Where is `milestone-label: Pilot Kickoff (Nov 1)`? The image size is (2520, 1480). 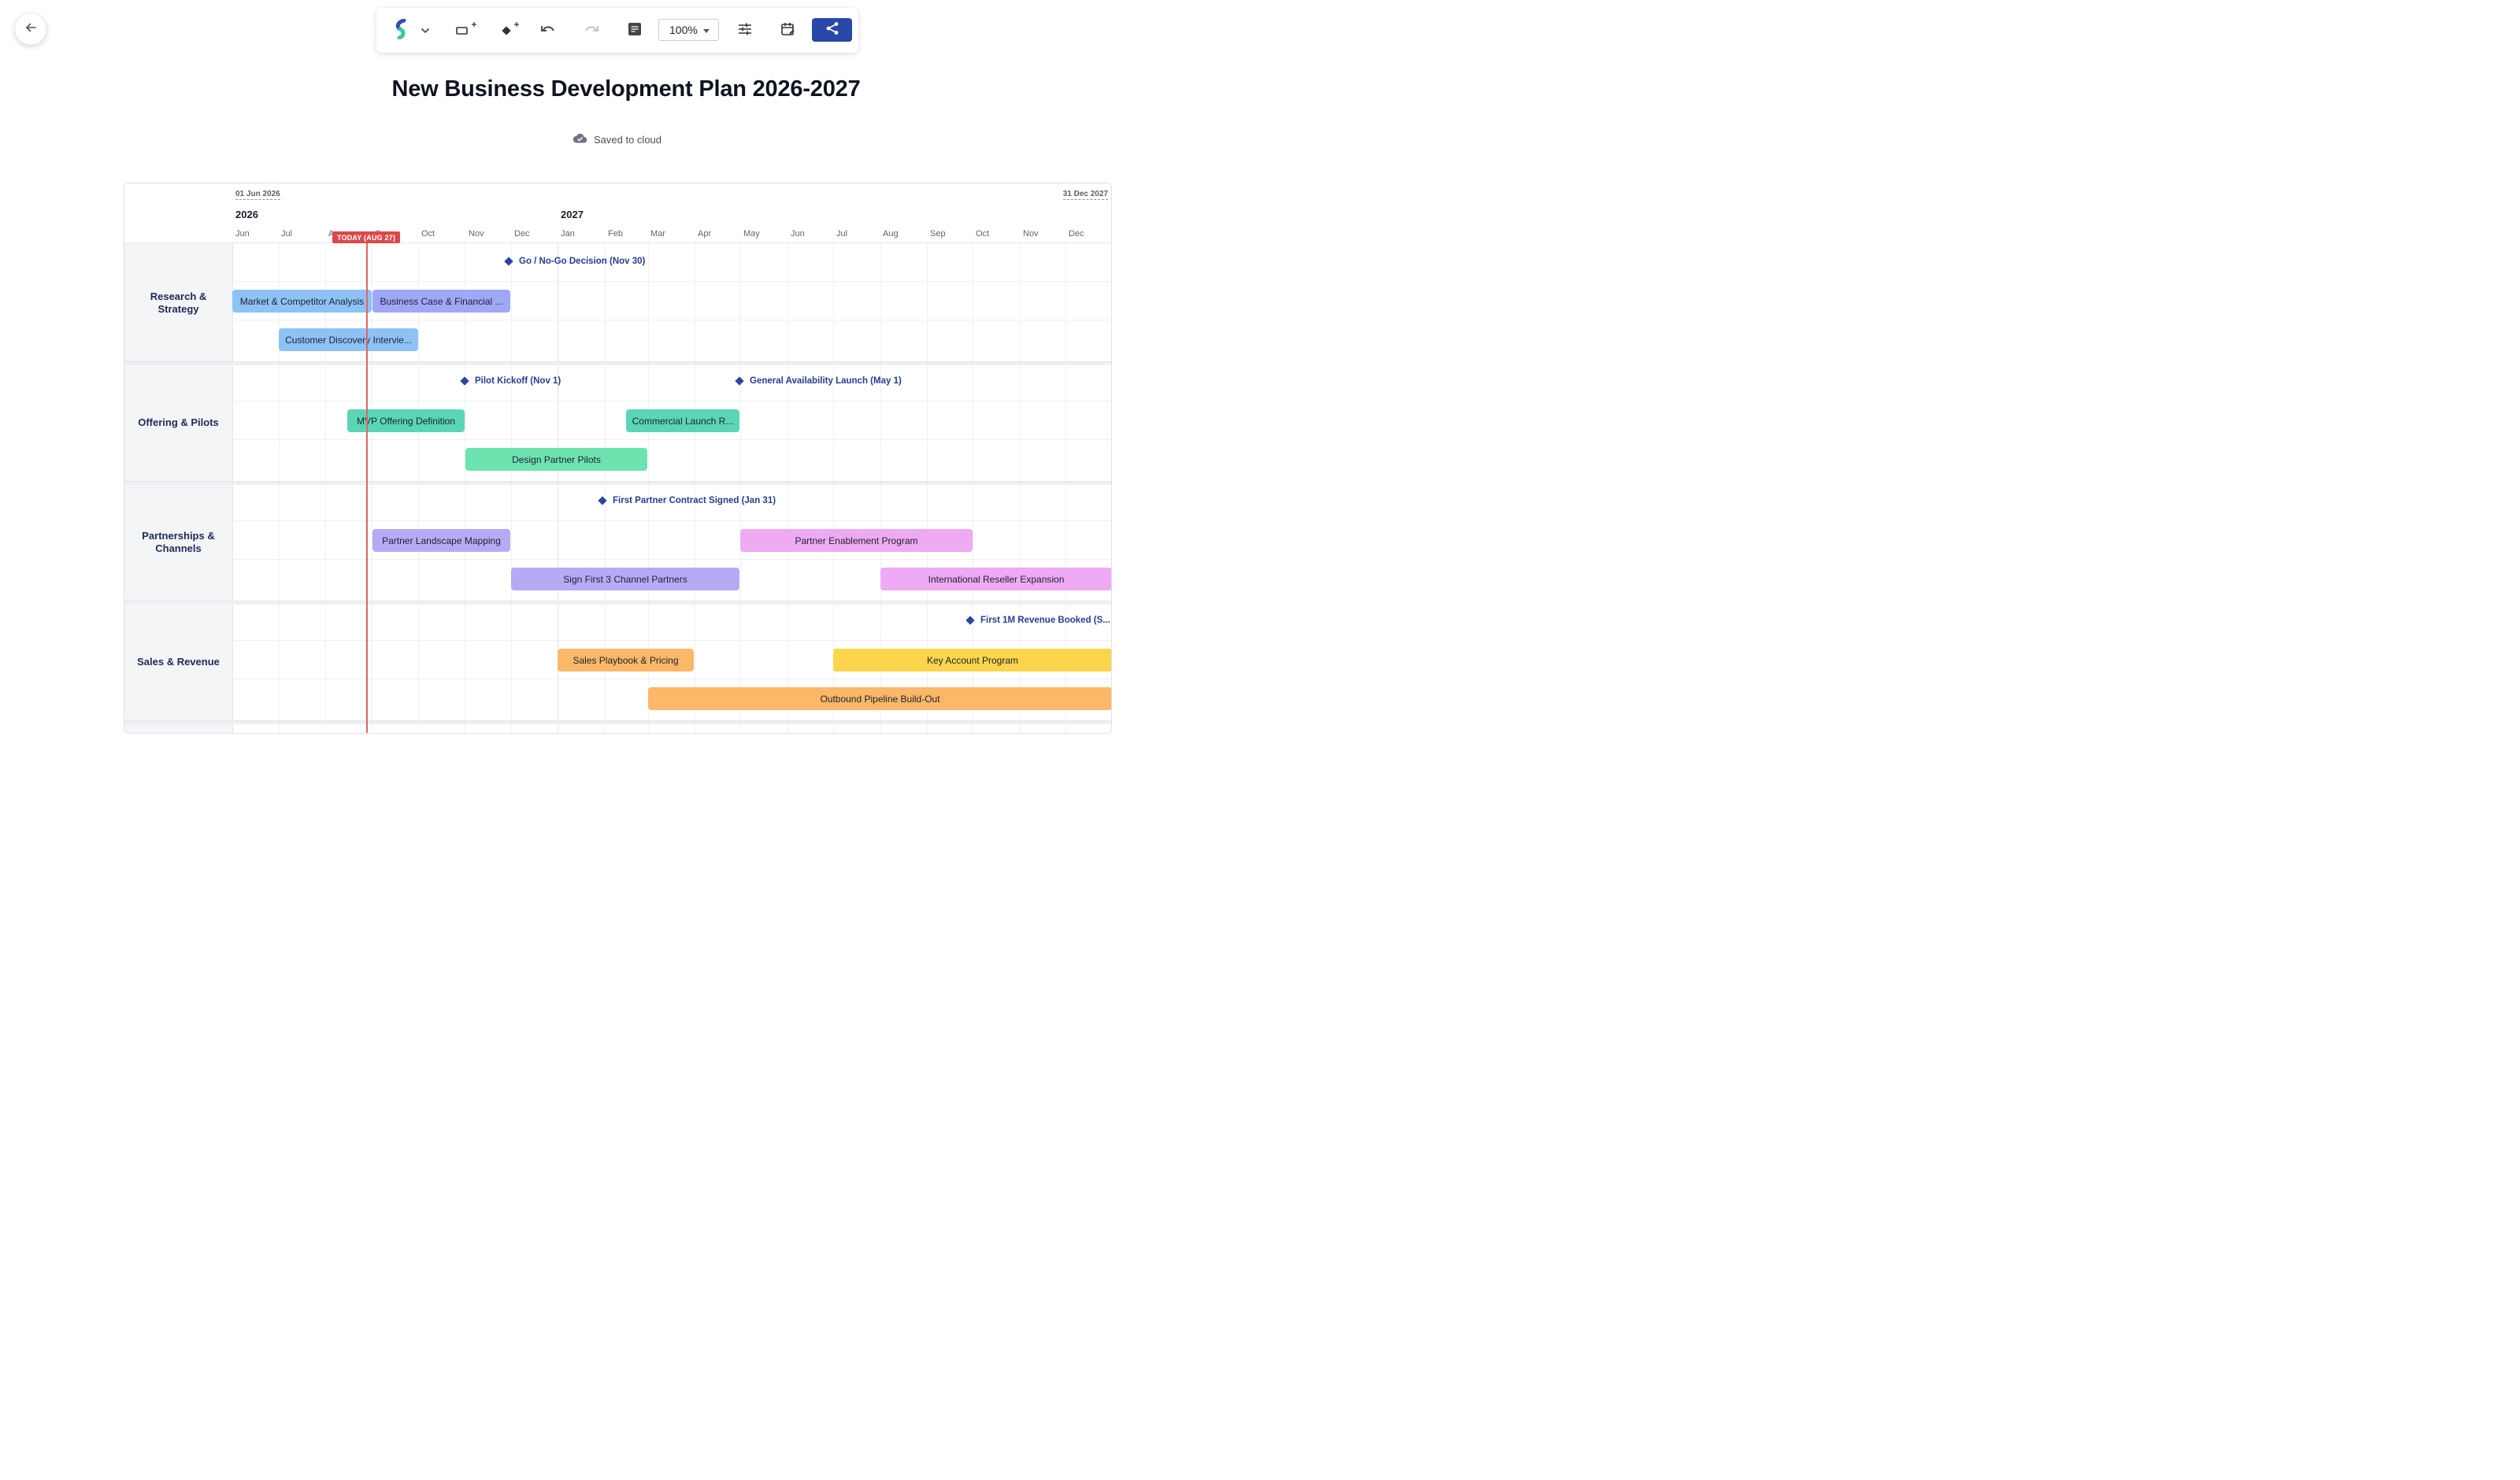 milestone-label: Pilot Kickoff (Nov 1) is located at coordinates (518, 381).